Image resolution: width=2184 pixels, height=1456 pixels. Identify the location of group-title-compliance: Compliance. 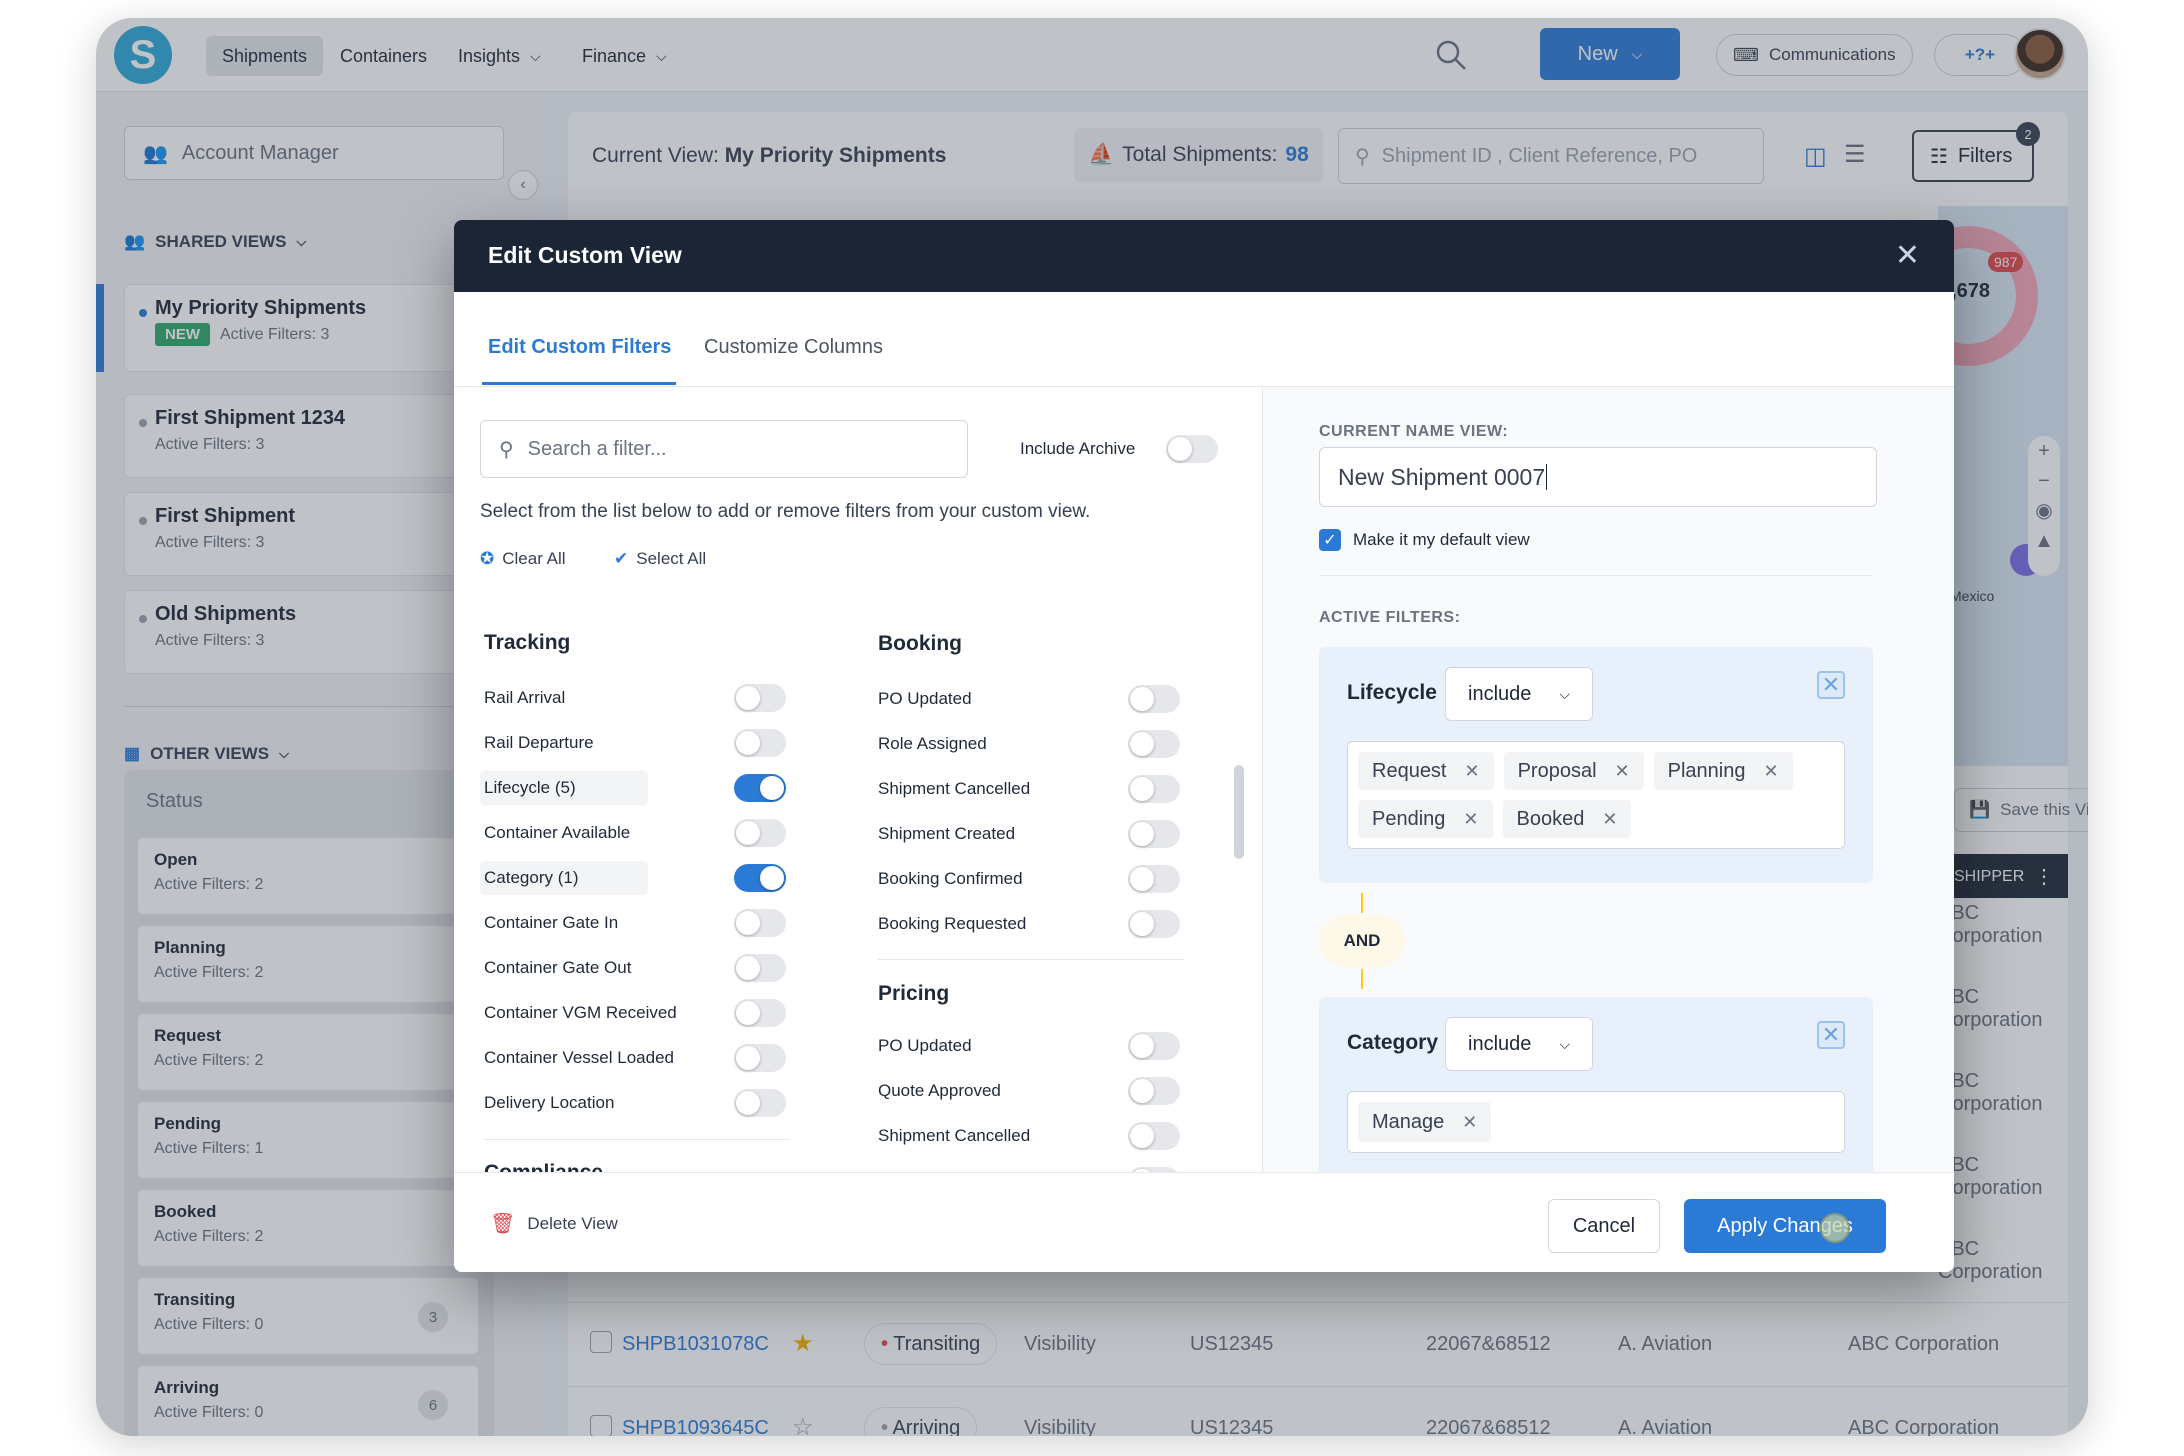
(543, 1166).